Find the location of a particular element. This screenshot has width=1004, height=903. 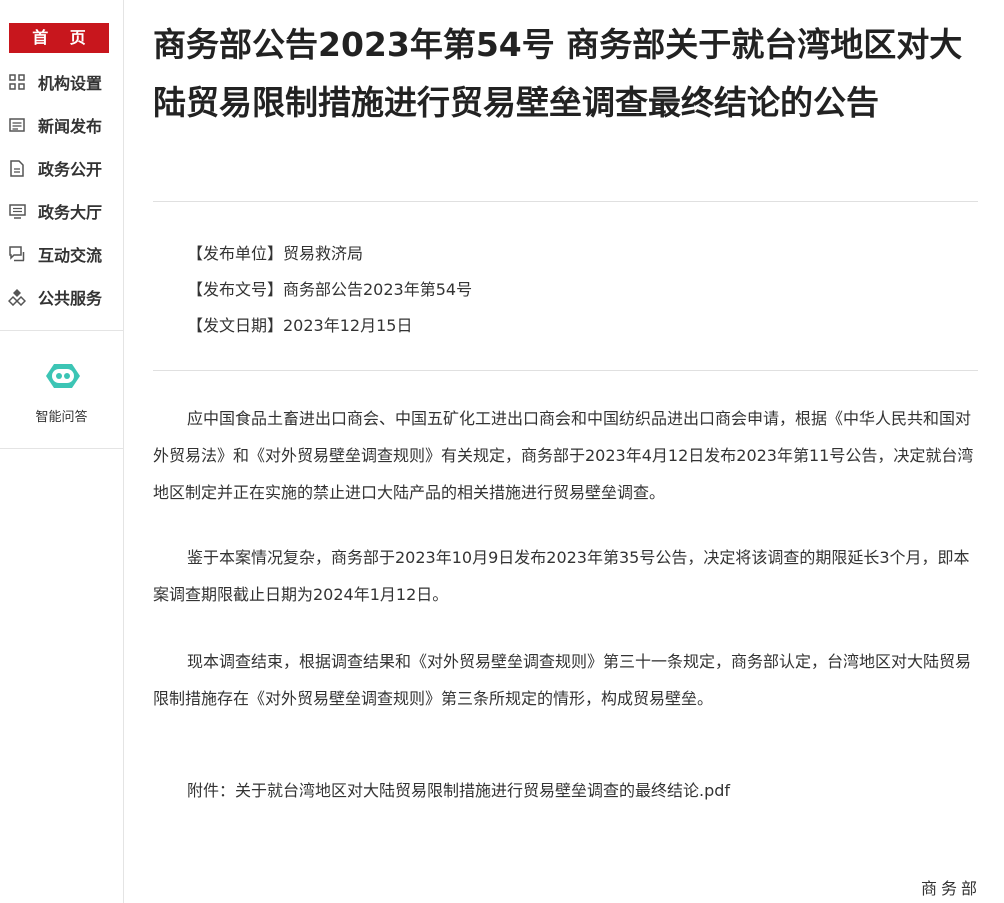

assistant-label: 智能问答 is located at coordinates (61, 415).